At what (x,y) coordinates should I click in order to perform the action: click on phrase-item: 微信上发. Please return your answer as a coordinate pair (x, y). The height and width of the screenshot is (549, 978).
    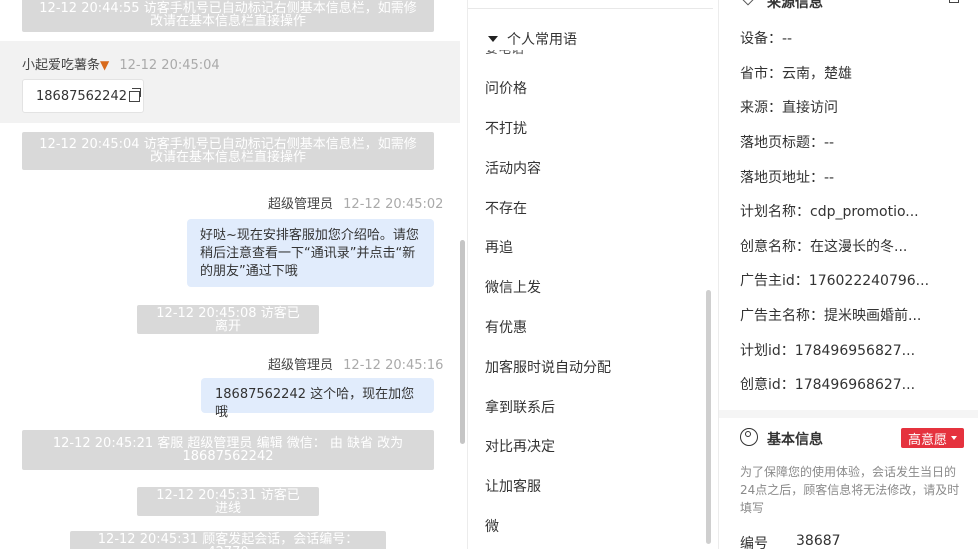
    Looking at the image, I should click on (513, 287).